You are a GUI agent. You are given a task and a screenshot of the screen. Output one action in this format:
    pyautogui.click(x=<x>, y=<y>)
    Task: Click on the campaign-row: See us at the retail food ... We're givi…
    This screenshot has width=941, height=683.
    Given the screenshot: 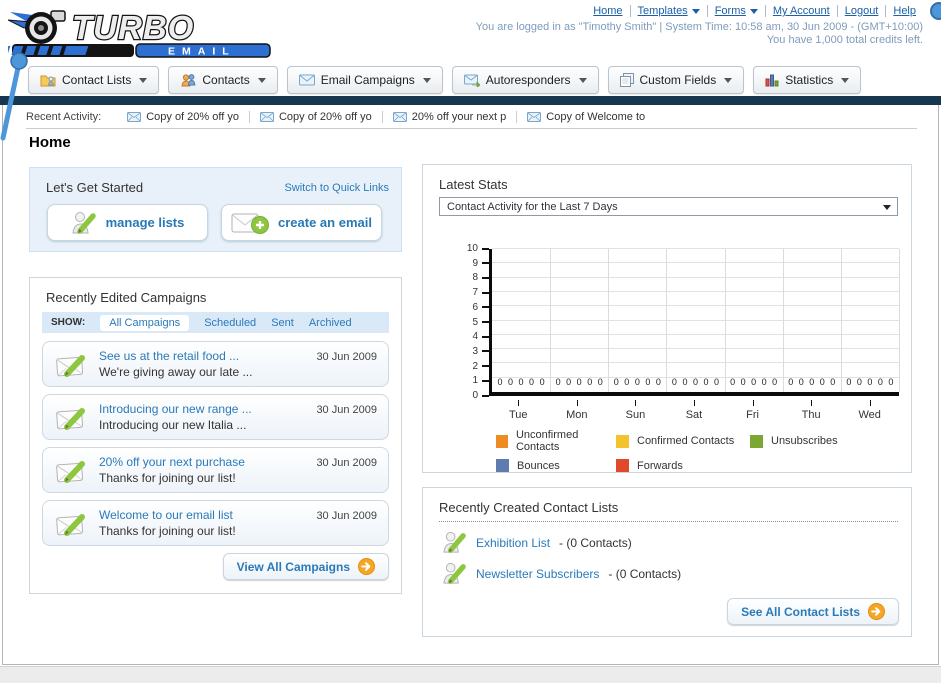 What is the action you would take?
    pyautogui.click(x=215, y=364)
    